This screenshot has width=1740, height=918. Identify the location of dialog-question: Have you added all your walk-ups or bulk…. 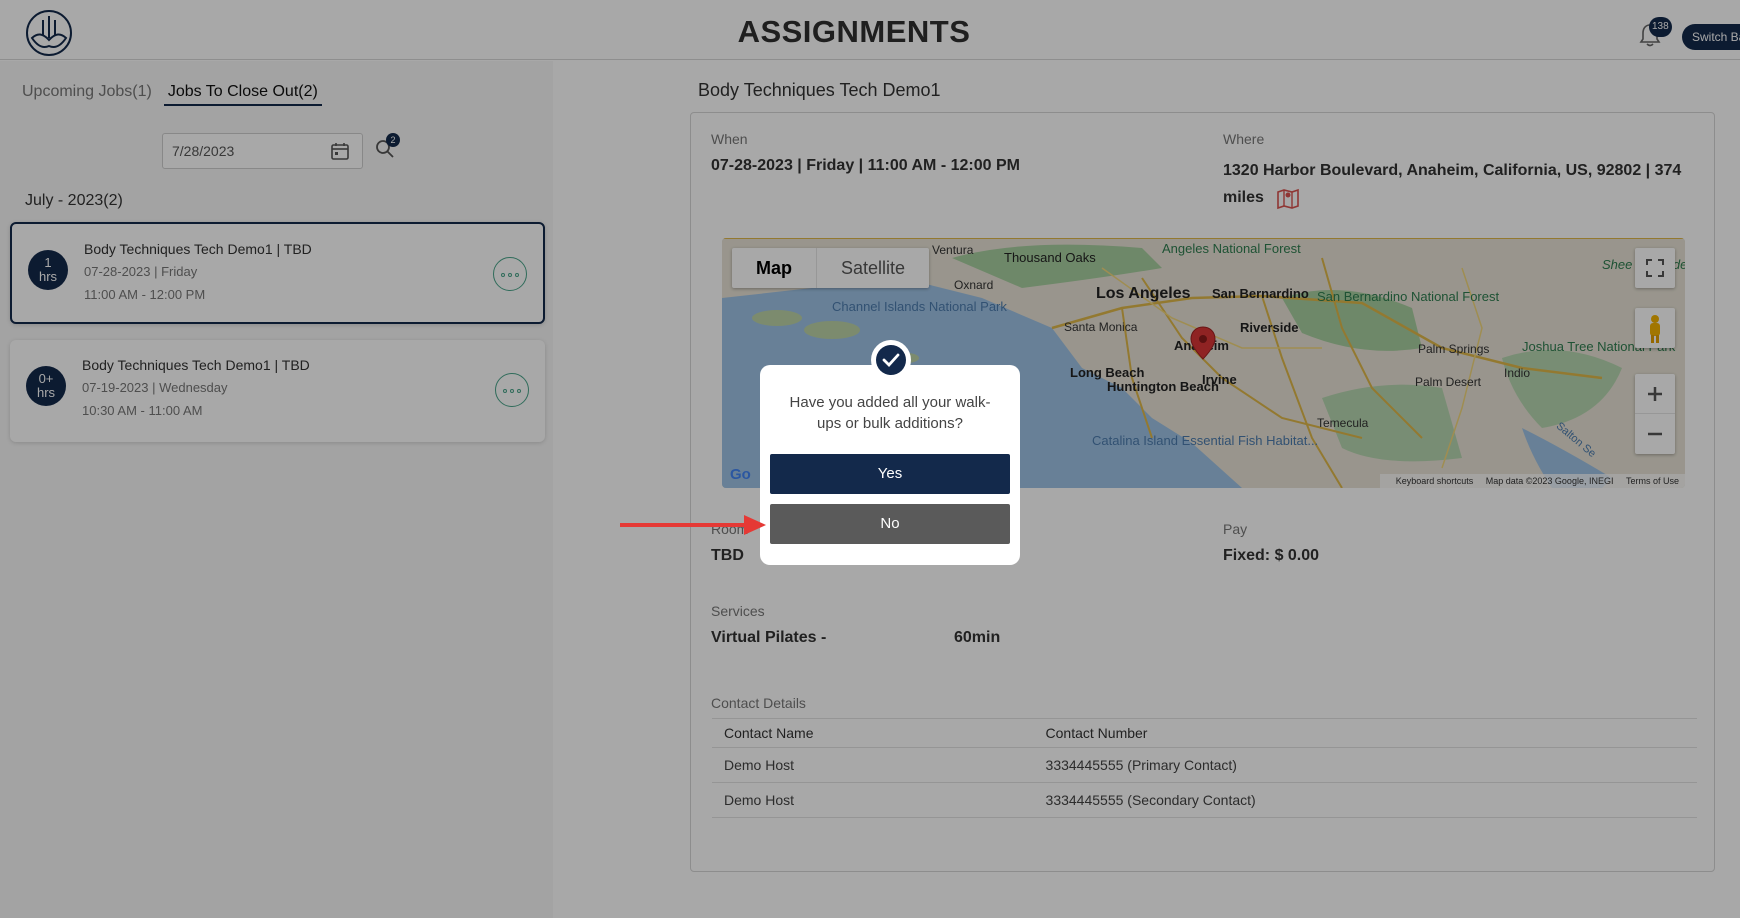
(890, 413).